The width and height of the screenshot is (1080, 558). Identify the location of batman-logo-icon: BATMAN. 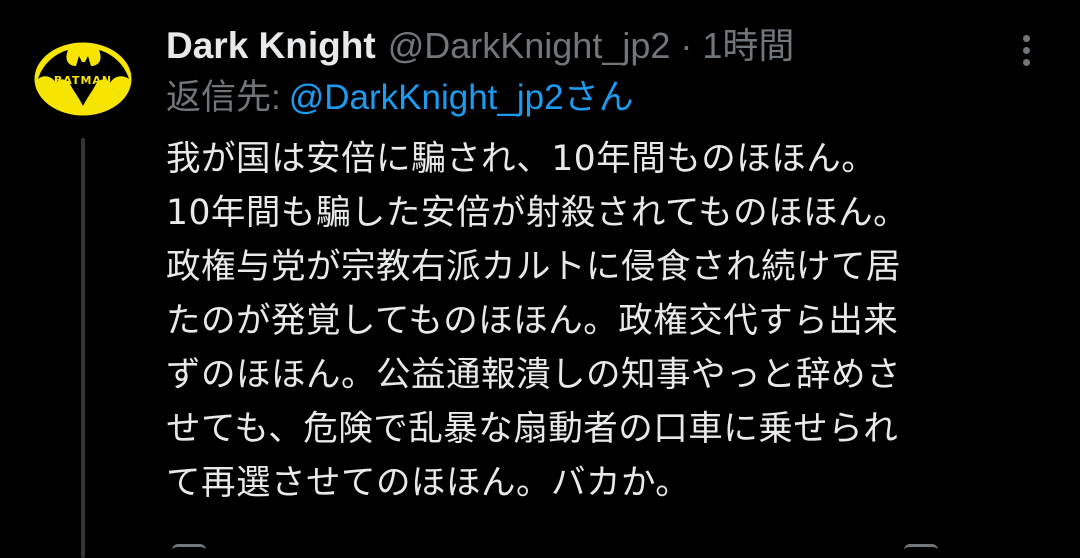
(83, 79).